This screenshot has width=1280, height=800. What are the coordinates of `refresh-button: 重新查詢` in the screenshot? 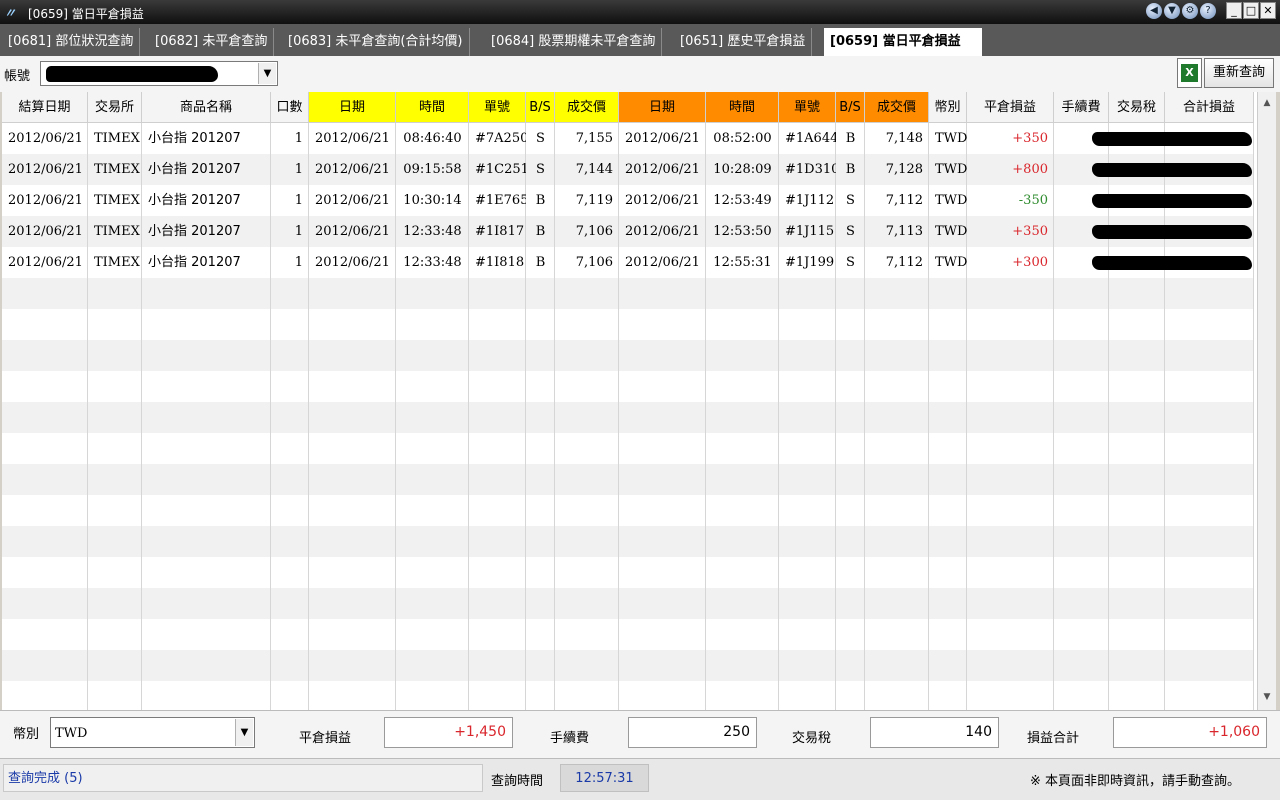 It's located at (1239, 73).